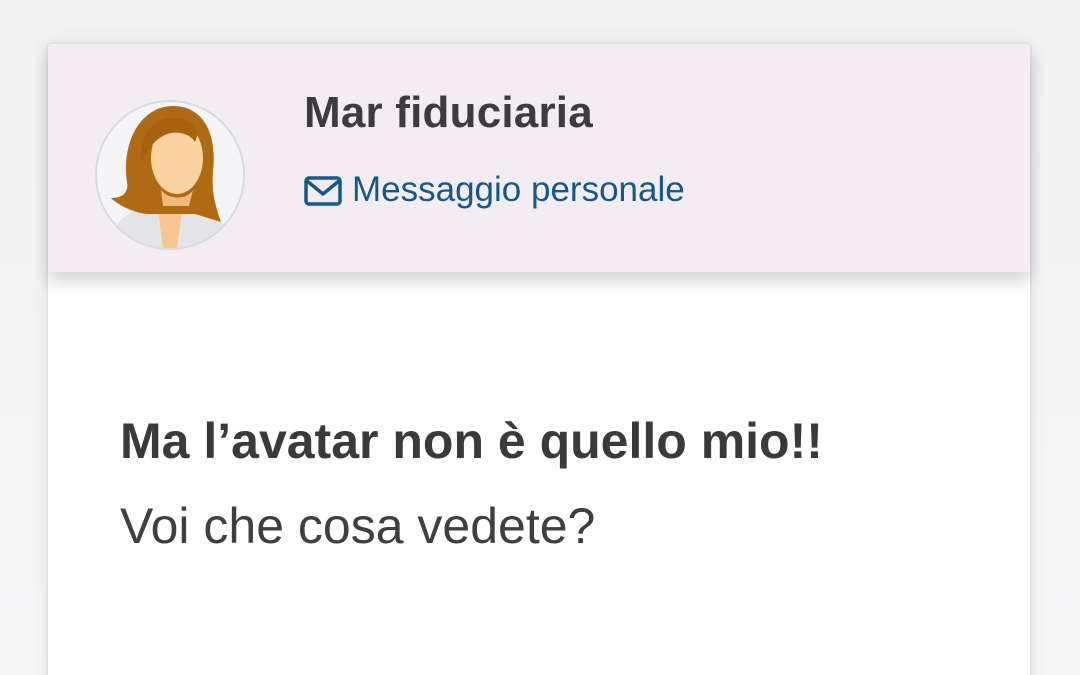 Image resolution: width=1080 pixels, height=675 pixels. Describe the element at coordinates (471, 441) in the screenshot. I see `post-headline: Ma l’avatar non è quello mio!!` at that location.